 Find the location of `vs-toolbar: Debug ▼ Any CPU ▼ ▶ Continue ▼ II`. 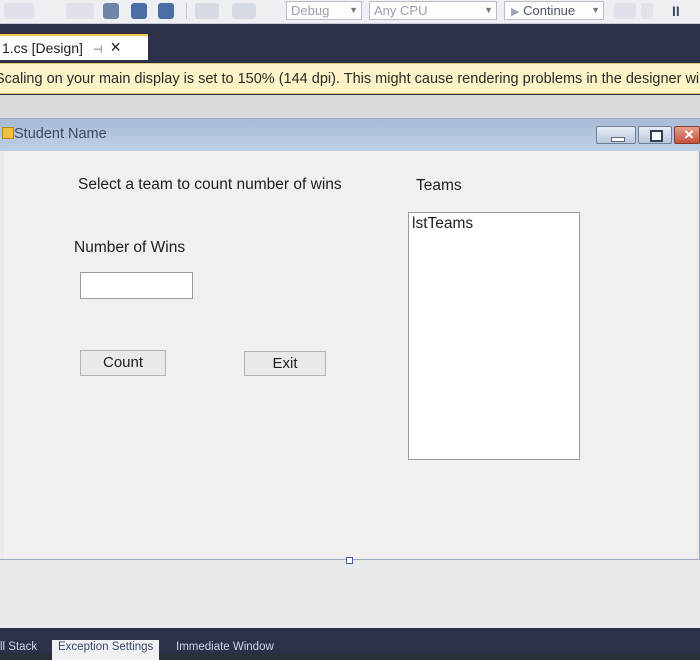

vs-toolbar: Debug ▼ Any CPU ▼ ▶ Continue ▼ II is located at coordinates (350, 12).